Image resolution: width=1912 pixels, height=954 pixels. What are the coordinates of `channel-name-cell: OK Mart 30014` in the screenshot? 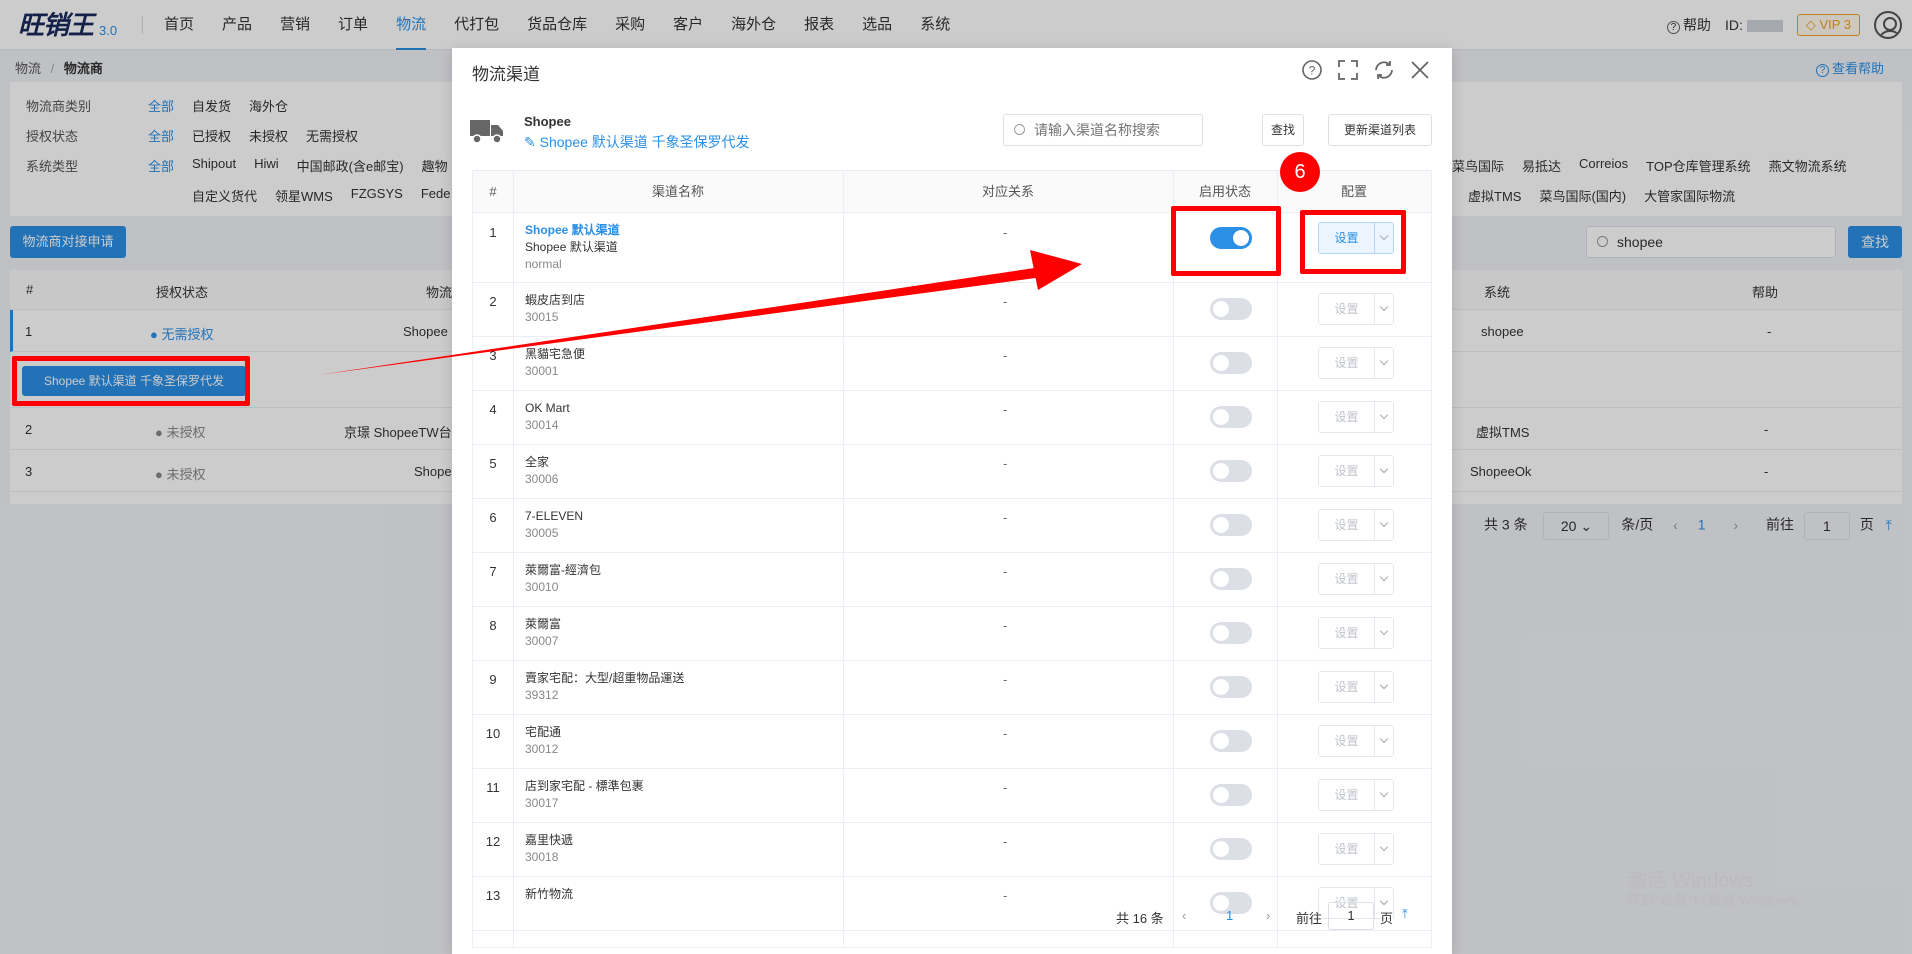 It's located at (547, 416).